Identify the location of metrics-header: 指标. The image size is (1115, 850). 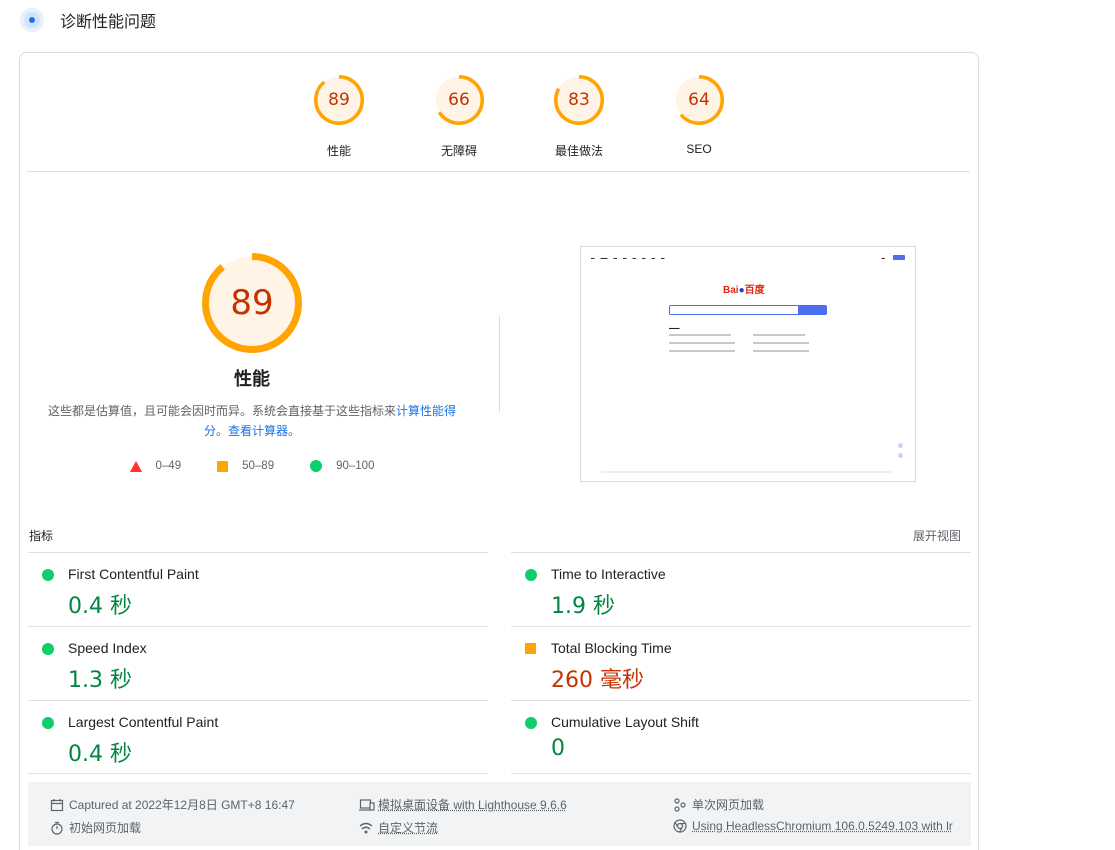
(41, 536).